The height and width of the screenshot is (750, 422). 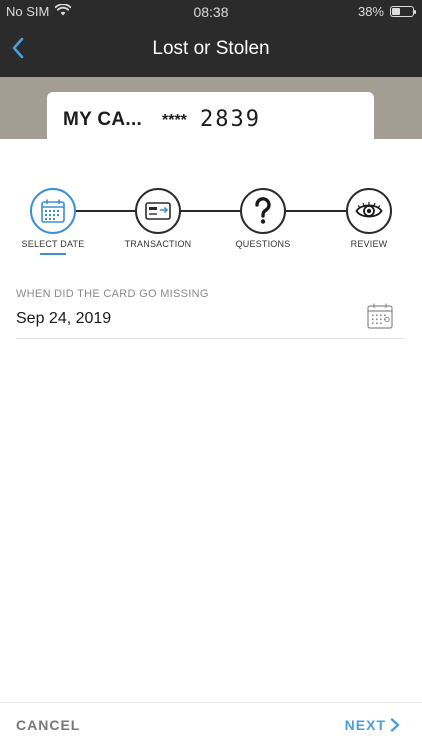 I want to click on active-step-indicator, so click(x=53, y=254).